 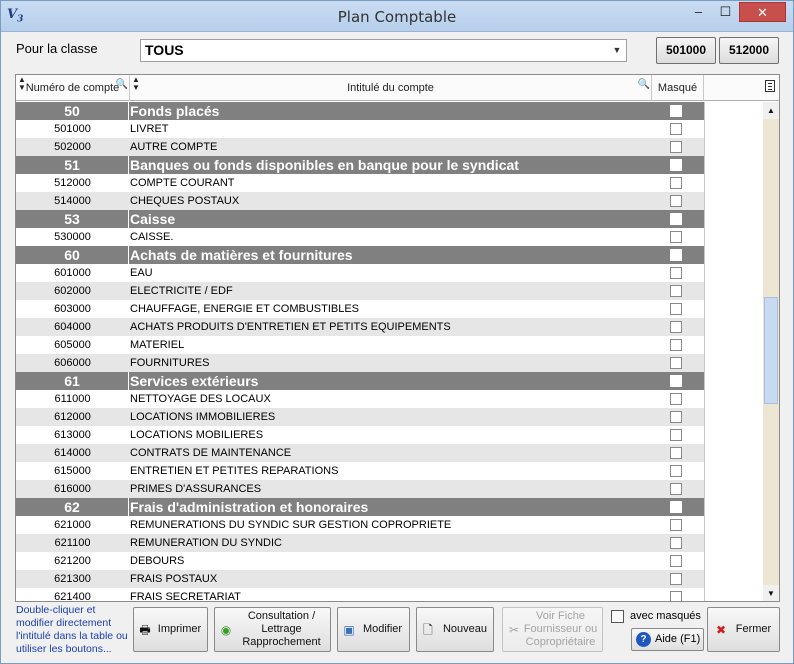 I want to click on account-label: LOCATIONS MOBILIERES, so click(x=390, y=435).